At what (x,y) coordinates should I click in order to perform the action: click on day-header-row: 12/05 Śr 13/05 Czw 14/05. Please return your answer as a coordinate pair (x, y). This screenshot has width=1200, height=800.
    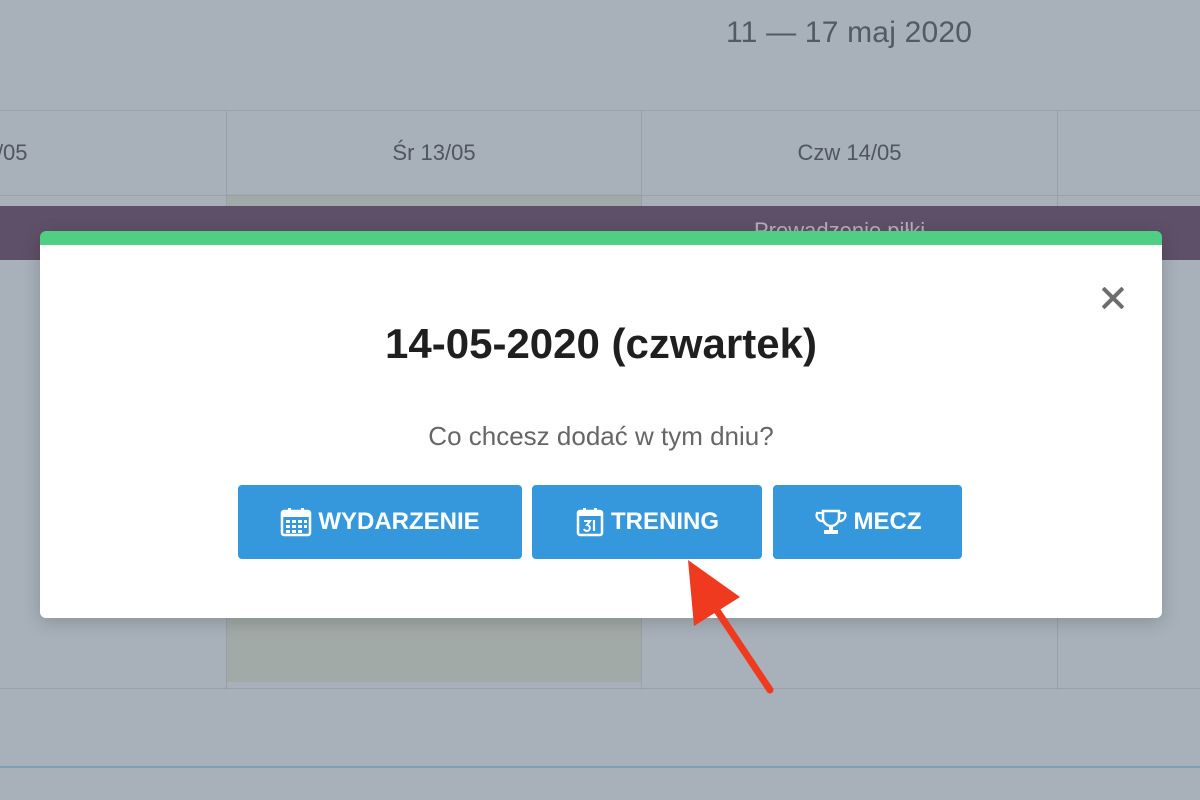
    Looking at the image, I should click on (600, 153).